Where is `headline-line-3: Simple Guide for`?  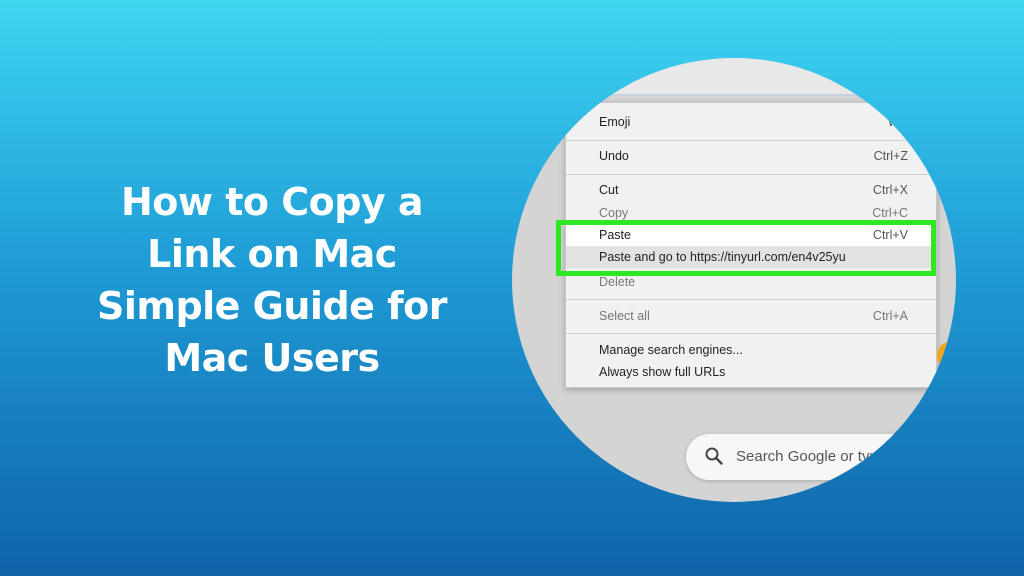
headline-line-3: Simple Guide for is located at coordinates (272, 306).